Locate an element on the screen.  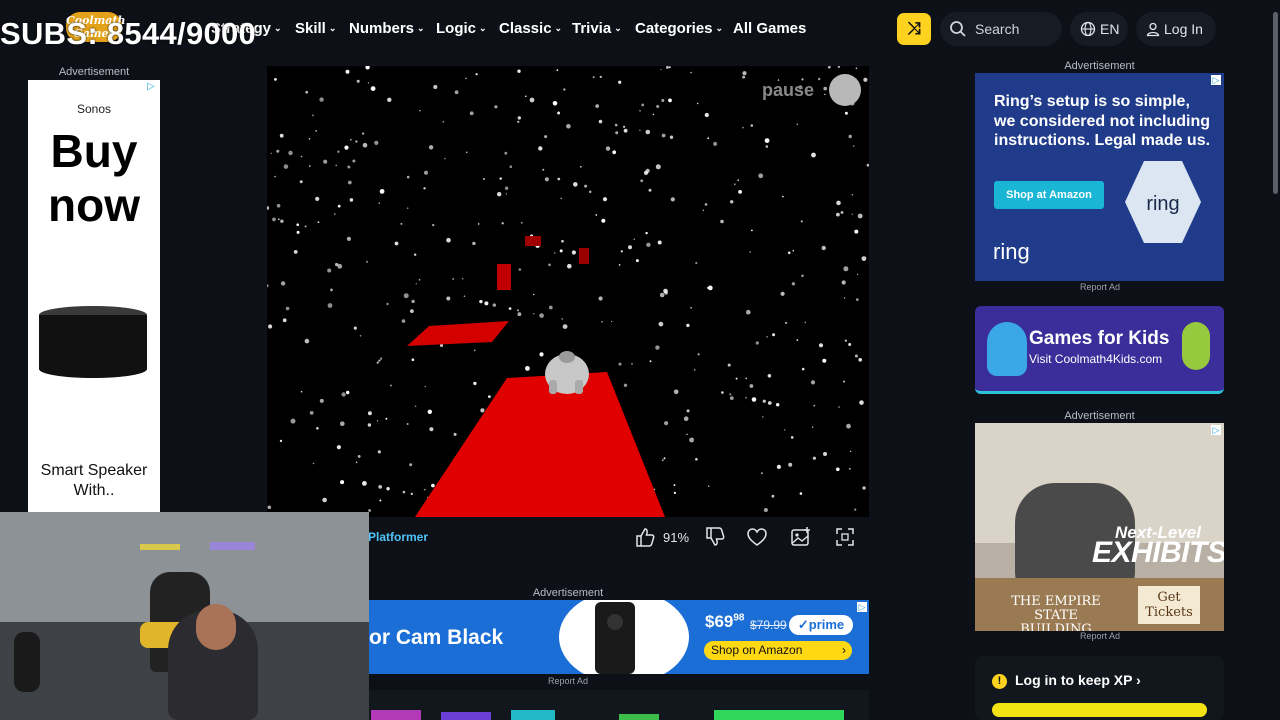
login-label: Log In is located at coordinates (1183, 29).